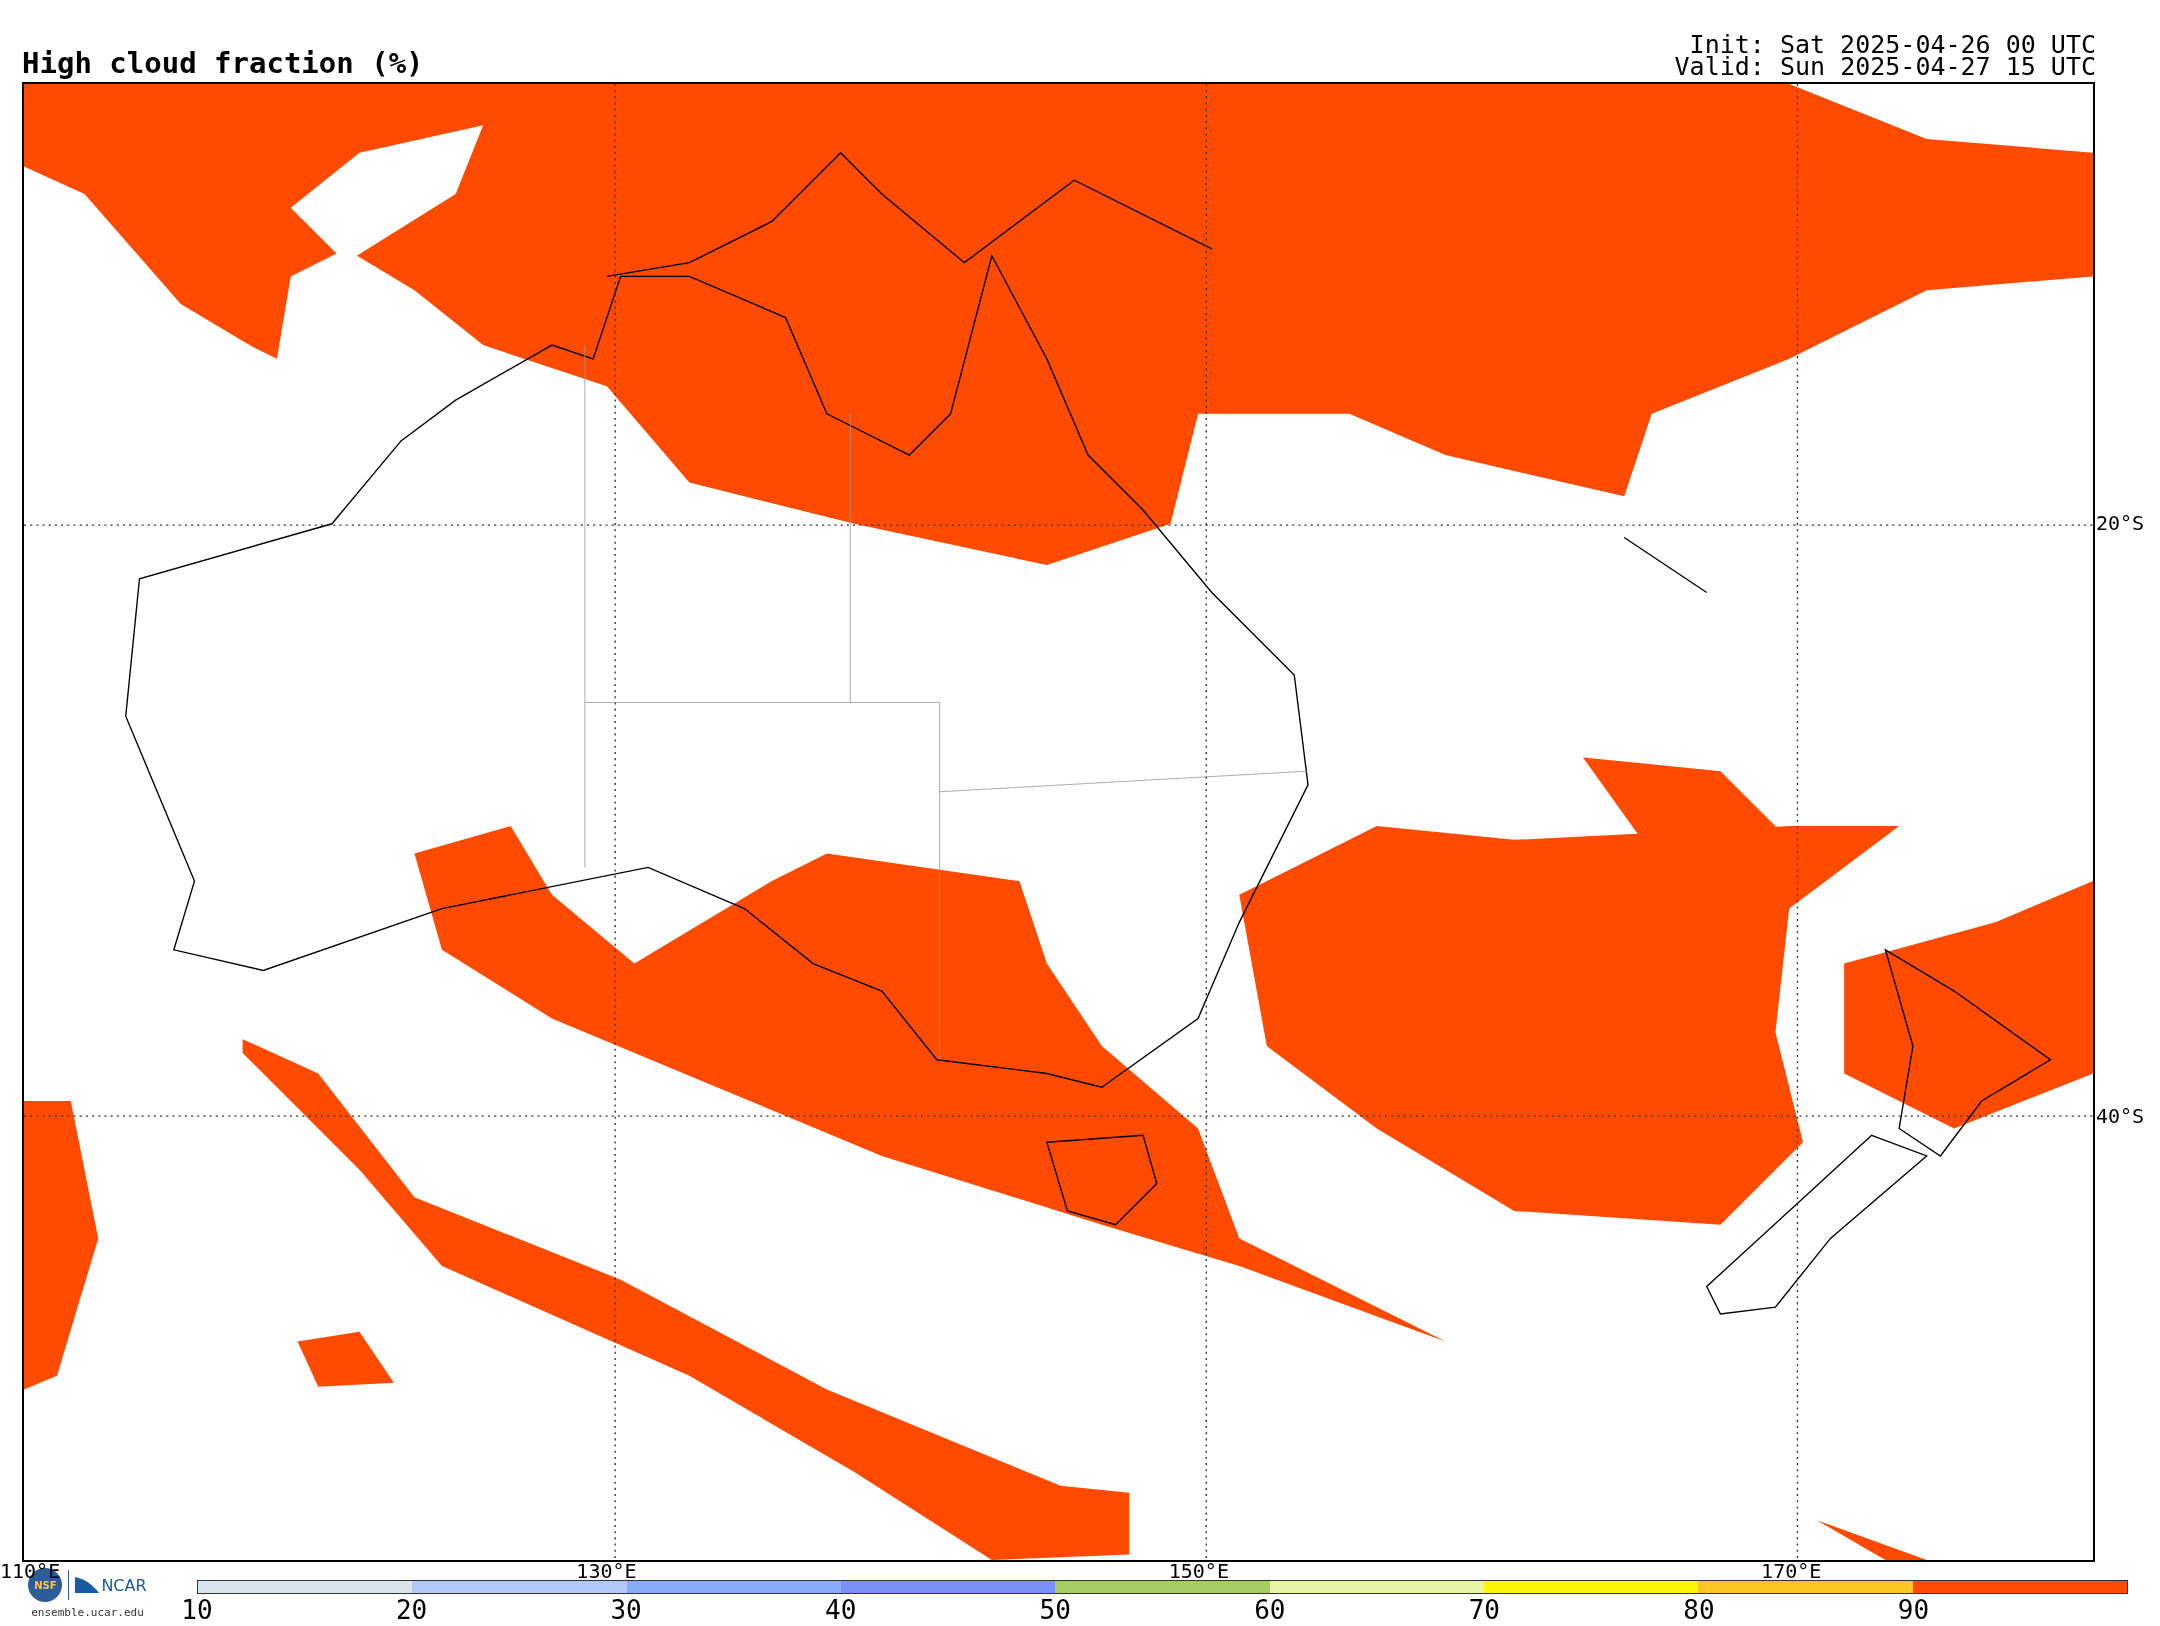  Describe the element at coordinates (1055, 1610) in the screenshot. I see `colorbar-tick-label: 50` at that location.